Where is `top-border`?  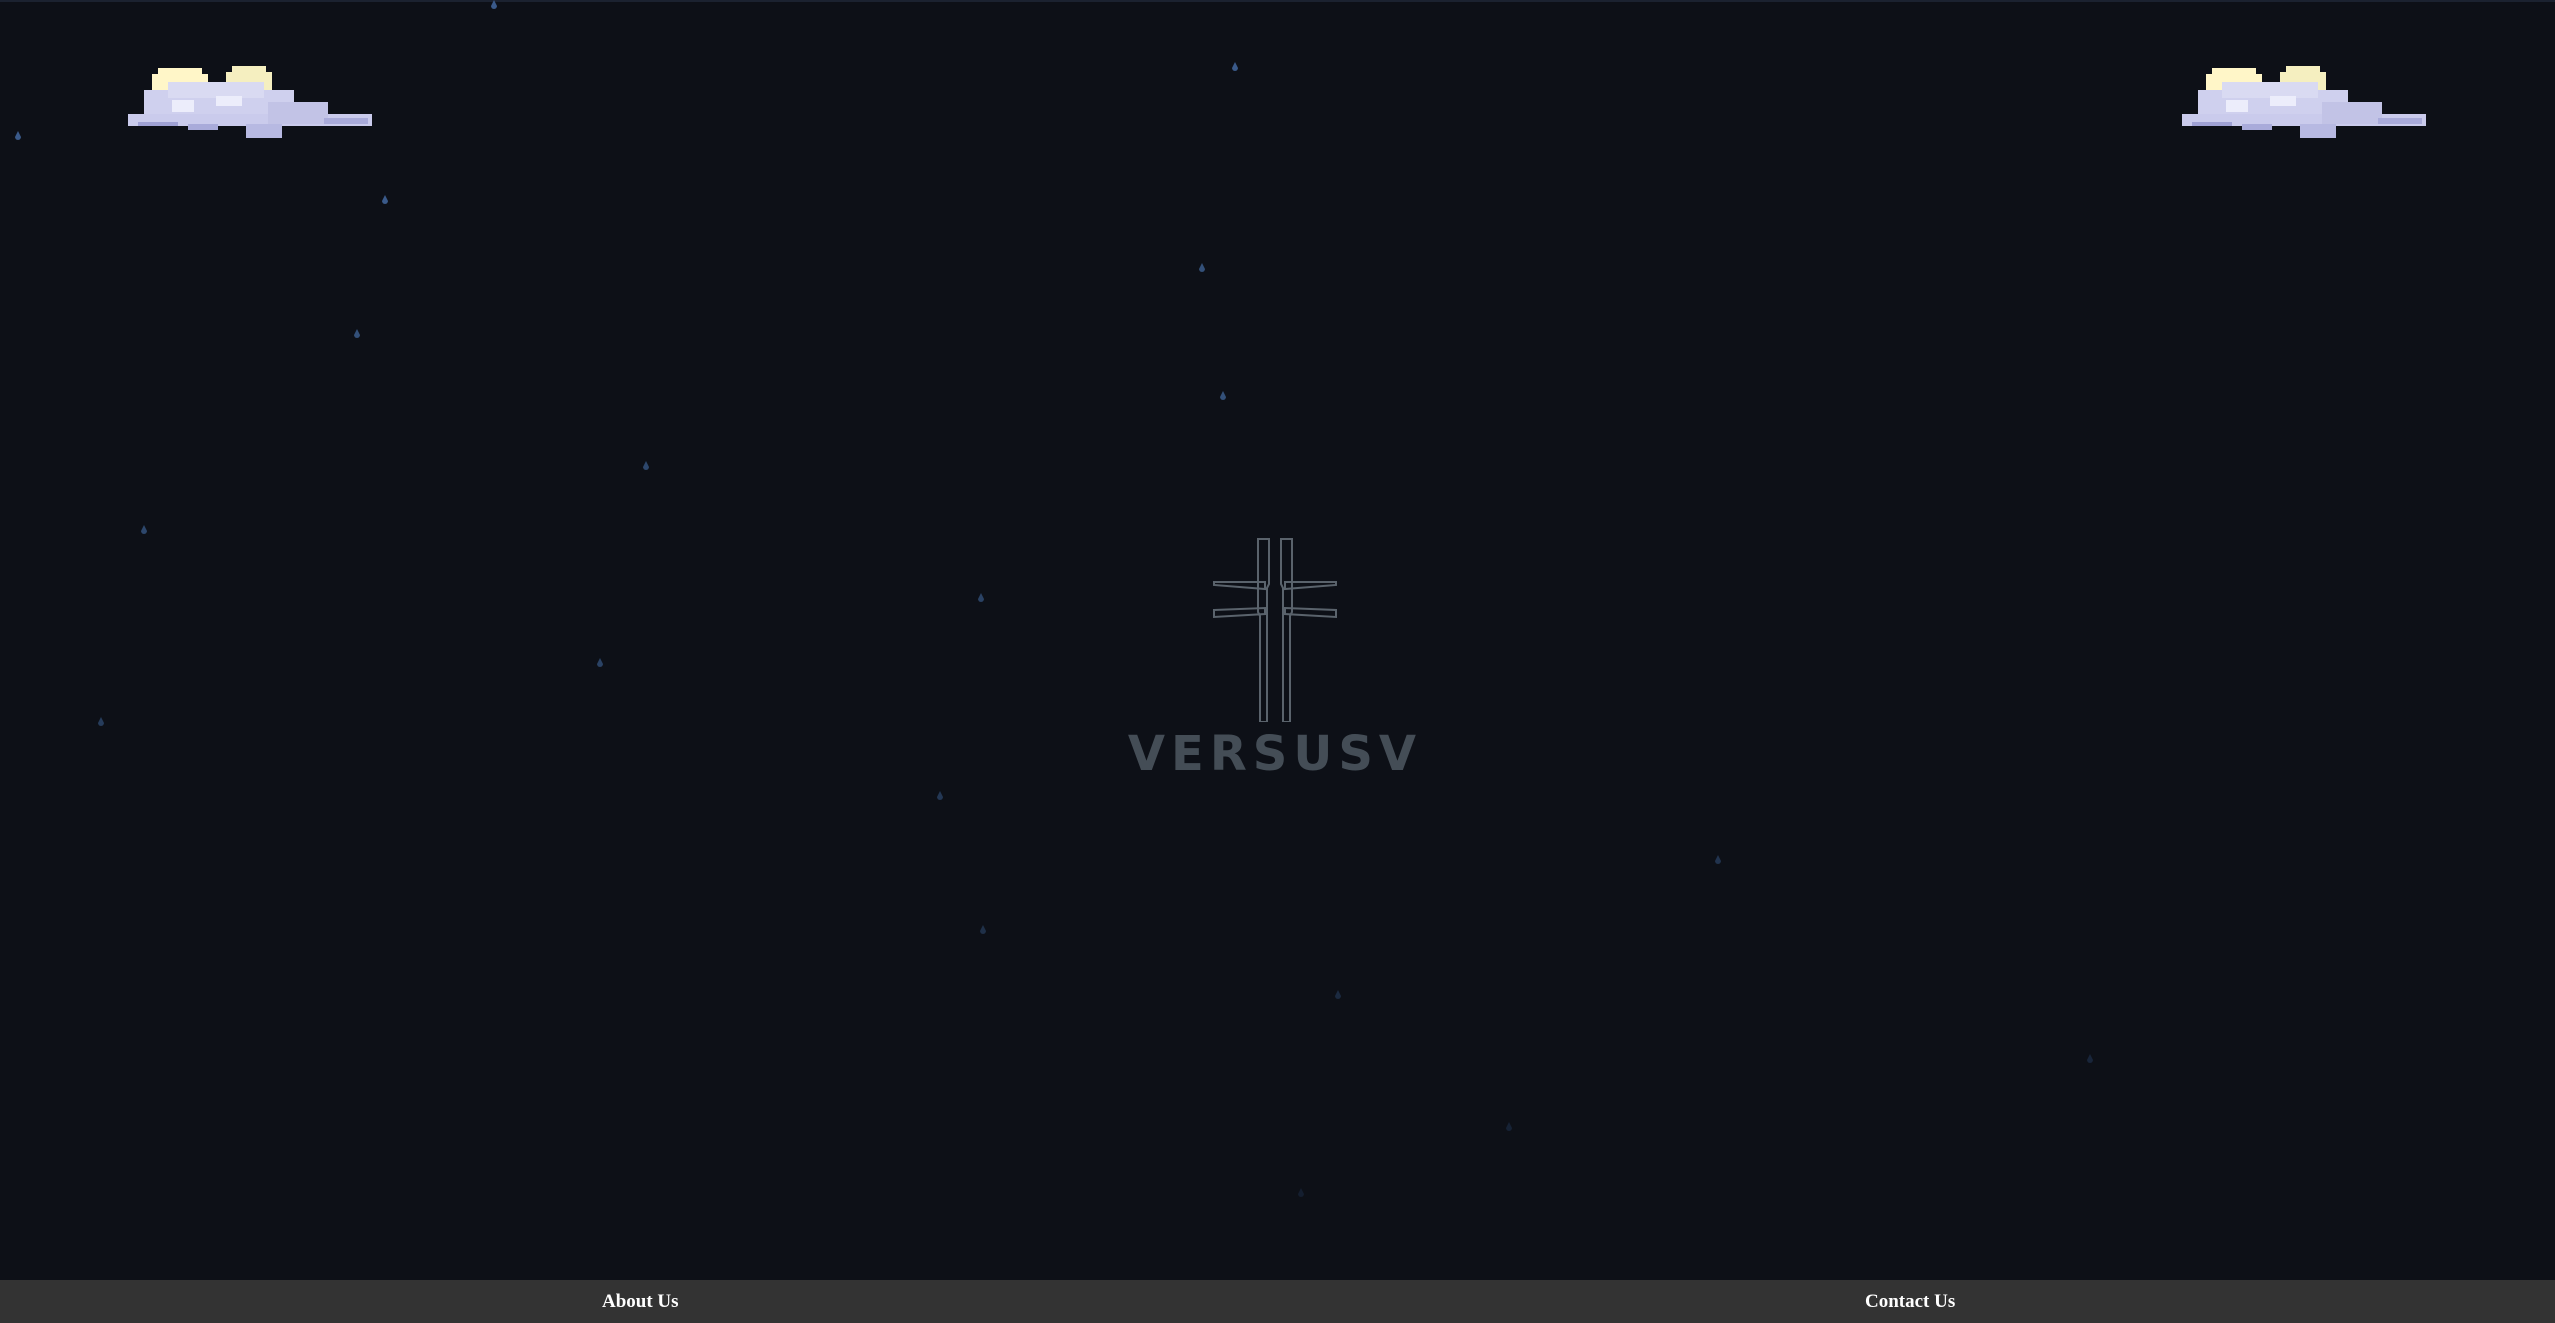 top-border is located at coordinates (1277, 1).